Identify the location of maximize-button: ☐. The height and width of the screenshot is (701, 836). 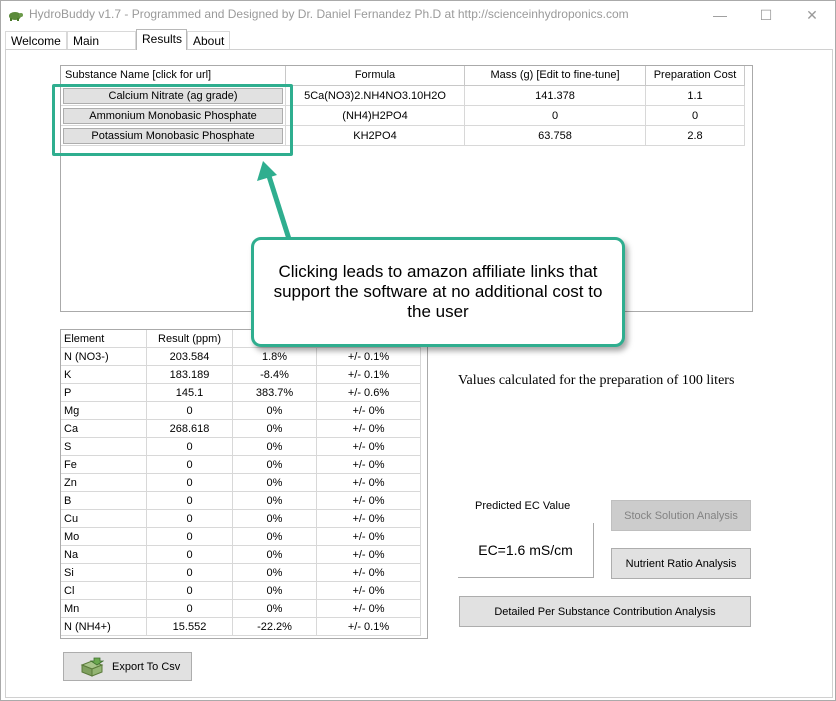
(766, 15).